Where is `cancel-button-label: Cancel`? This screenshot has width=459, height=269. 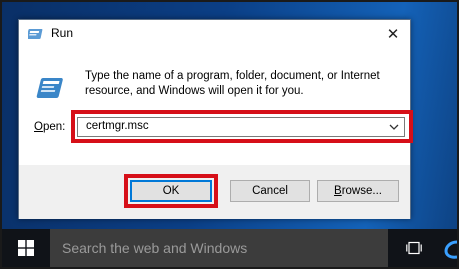 cancel-button-label: Cancel is located at coordinates (270, 191).